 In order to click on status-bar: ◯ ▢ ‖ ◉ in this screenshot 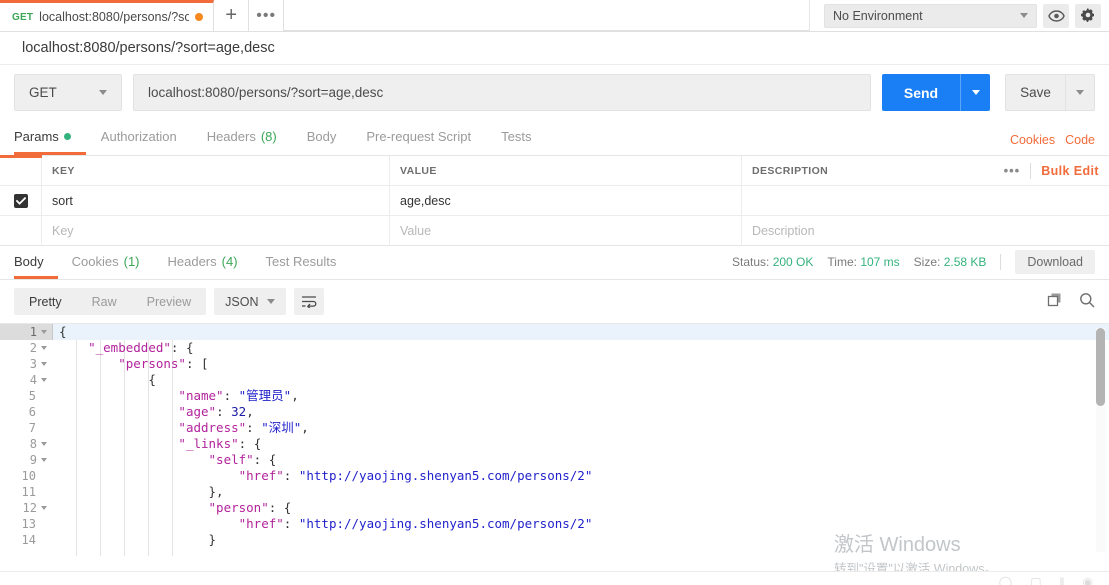, I will do `click(554, 578)`.